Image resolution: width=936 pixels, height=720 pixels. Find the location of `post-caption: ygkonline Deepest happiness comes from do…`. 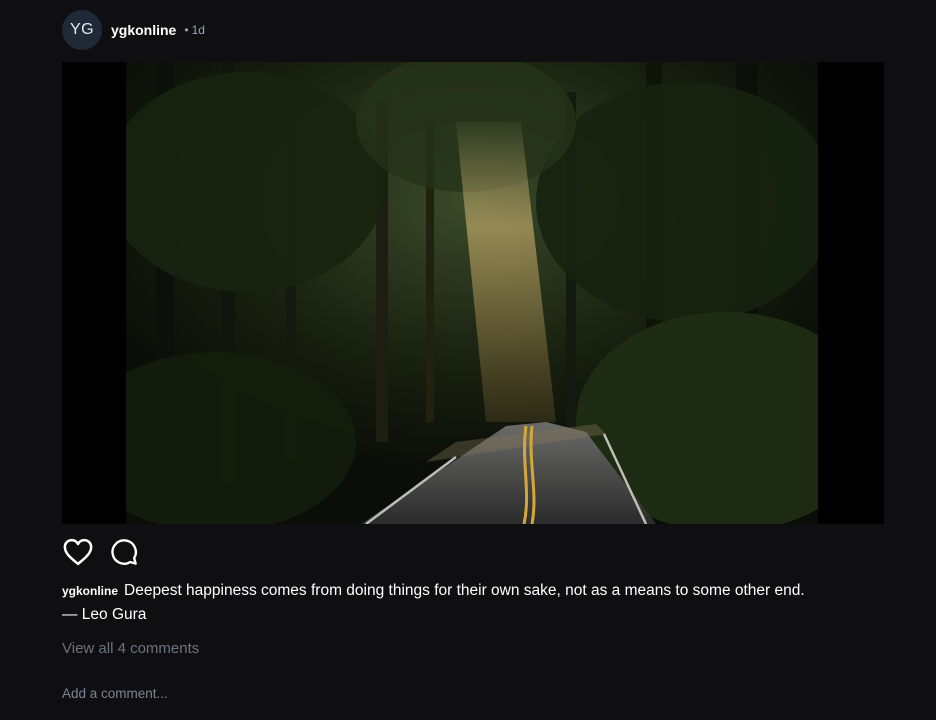

post-caption: ygkonline Deepest happiness comes from do… is located at coordinates (472, 603).